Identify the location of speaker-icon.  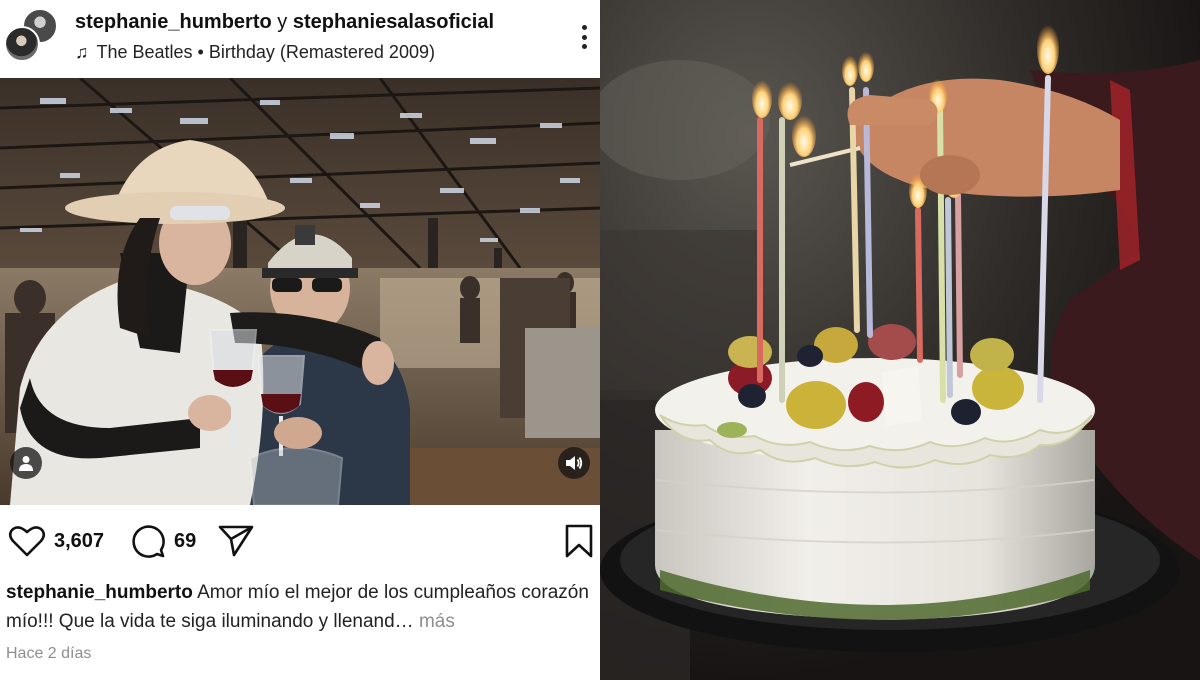
(574, 463).